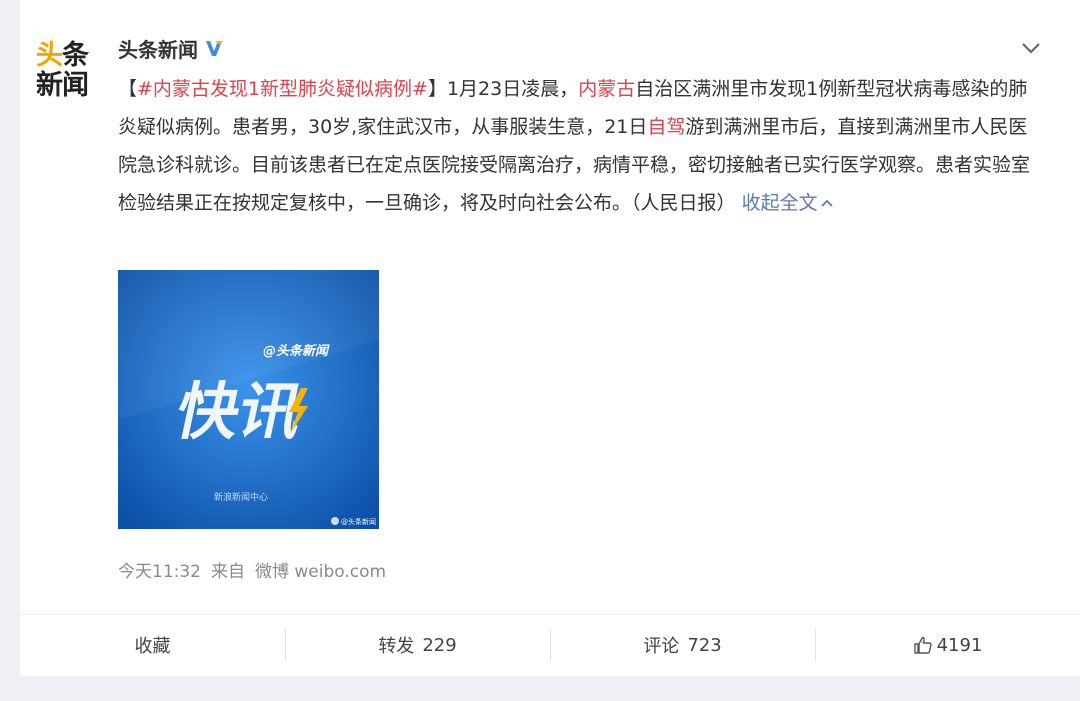 The width and height of the screenshot is (1080, 701). I want to click on post-source: 微博 weibo.com, so click(320, 572).